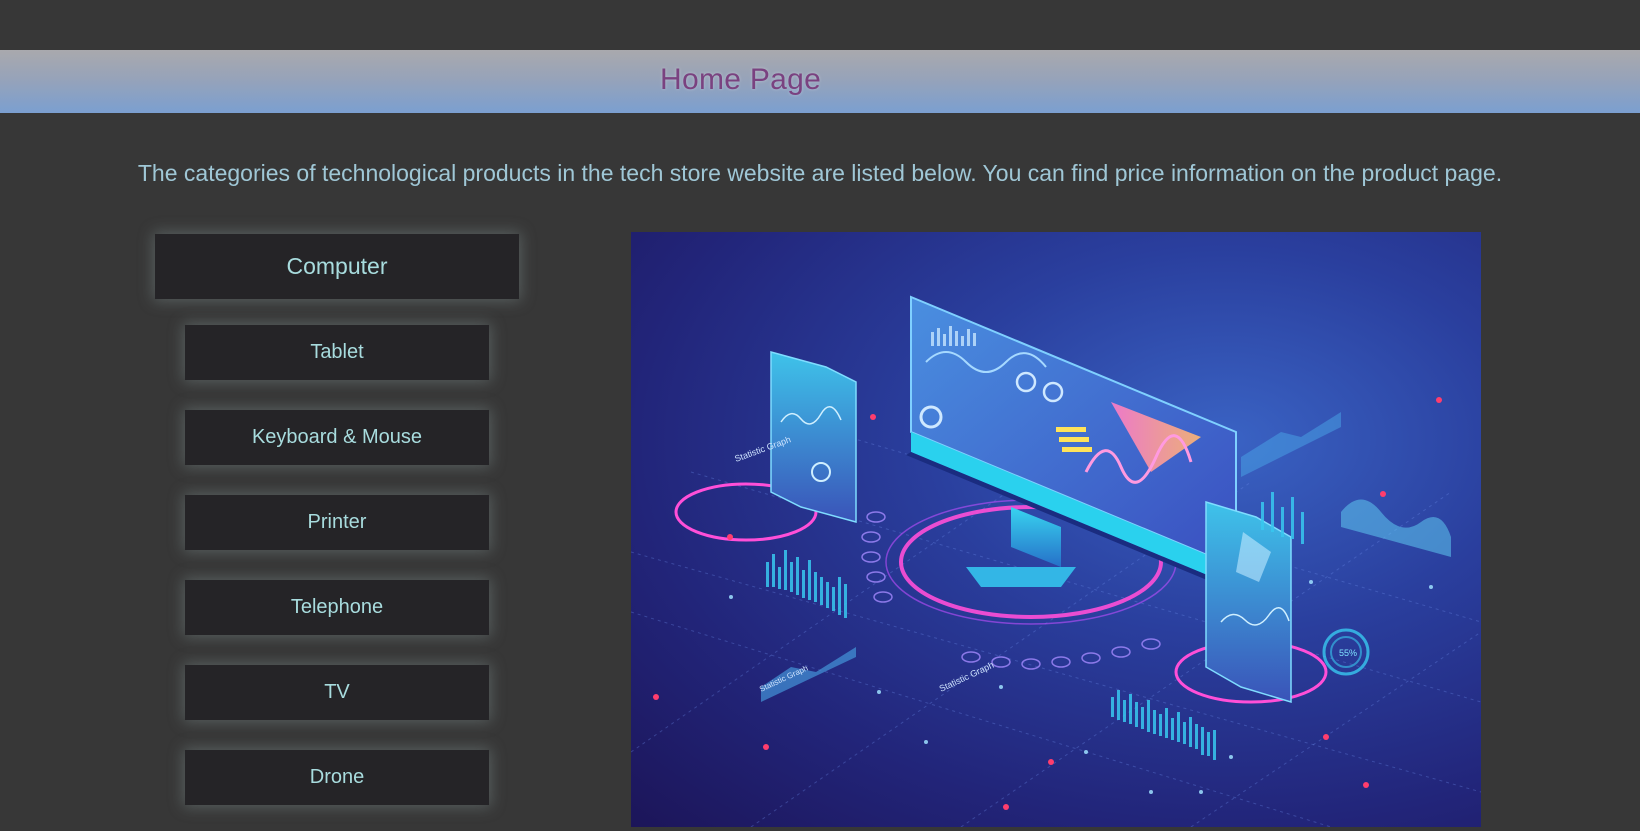 This screenshot has height=831, width=1640. I want to click on category-button-telephone: Telephone, so click(337, 607).